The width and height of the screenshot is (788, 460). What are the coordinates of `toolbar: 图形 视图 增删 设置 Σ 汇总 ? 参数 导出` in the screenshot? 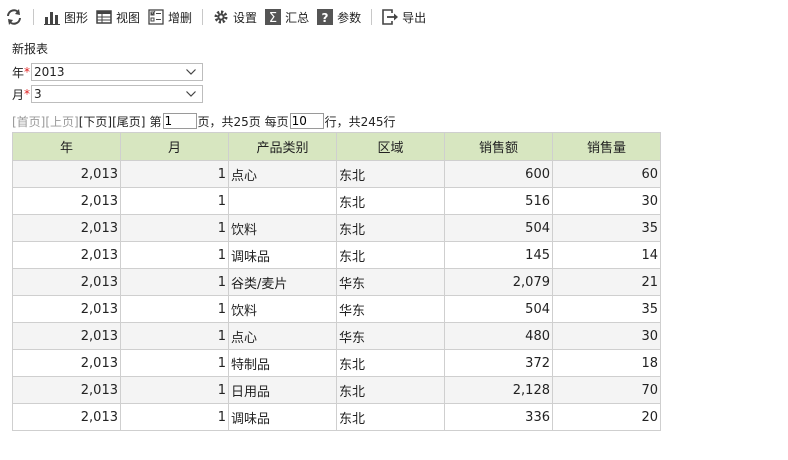 It's located at (394, 17).